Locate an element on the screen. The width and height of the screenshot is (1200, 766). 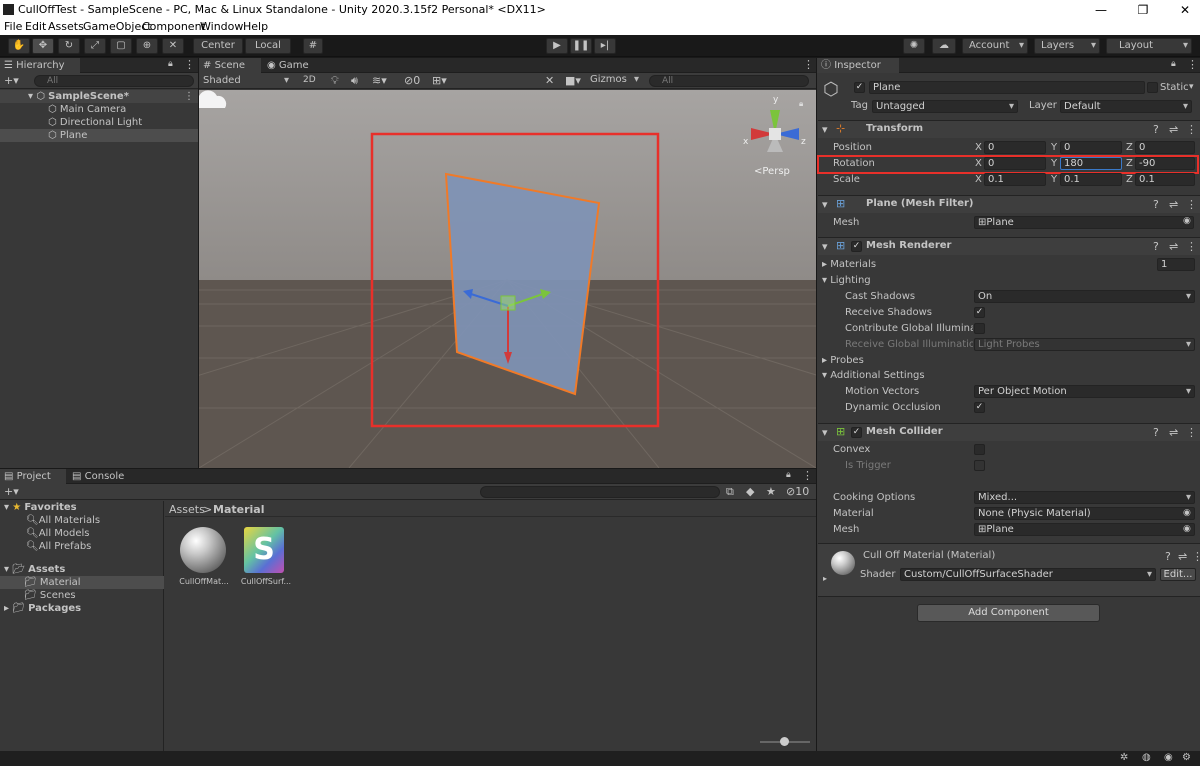
transform-tool-icon: ⊕ is located at coordinates (147, 46).